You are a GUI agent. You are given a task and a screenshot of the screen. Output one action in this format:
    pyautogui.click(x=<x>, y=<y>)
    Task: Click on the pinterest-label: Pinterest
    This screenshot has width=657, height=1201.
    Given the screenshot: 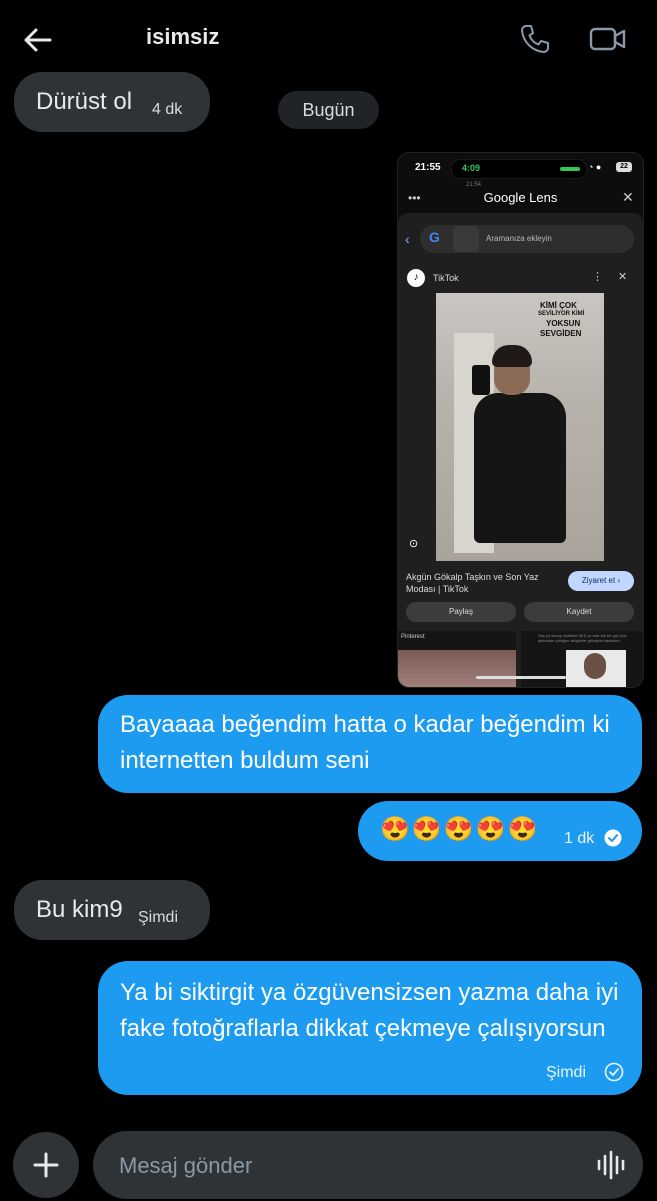 What is the action you would take?
    pyautogui.click(x=413, y=637)
    